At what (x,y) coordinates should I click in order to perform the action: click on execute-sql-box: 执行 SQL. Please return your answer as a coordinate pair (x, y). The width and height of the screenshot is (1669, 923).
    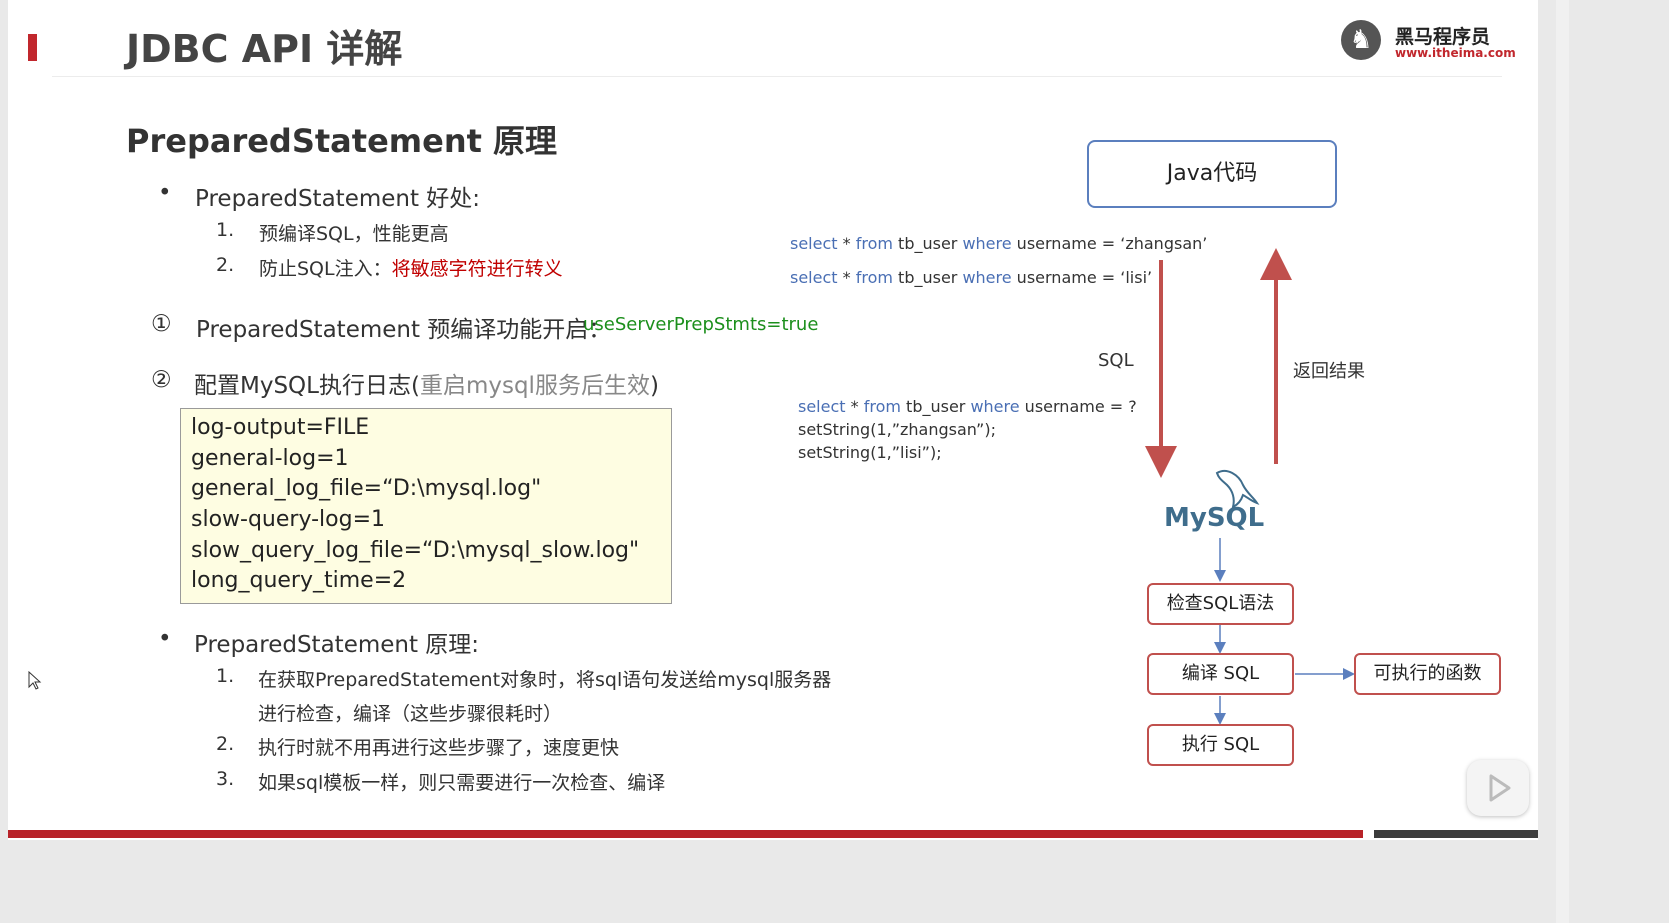
    Looking at the image, I should click on (1220, 745).